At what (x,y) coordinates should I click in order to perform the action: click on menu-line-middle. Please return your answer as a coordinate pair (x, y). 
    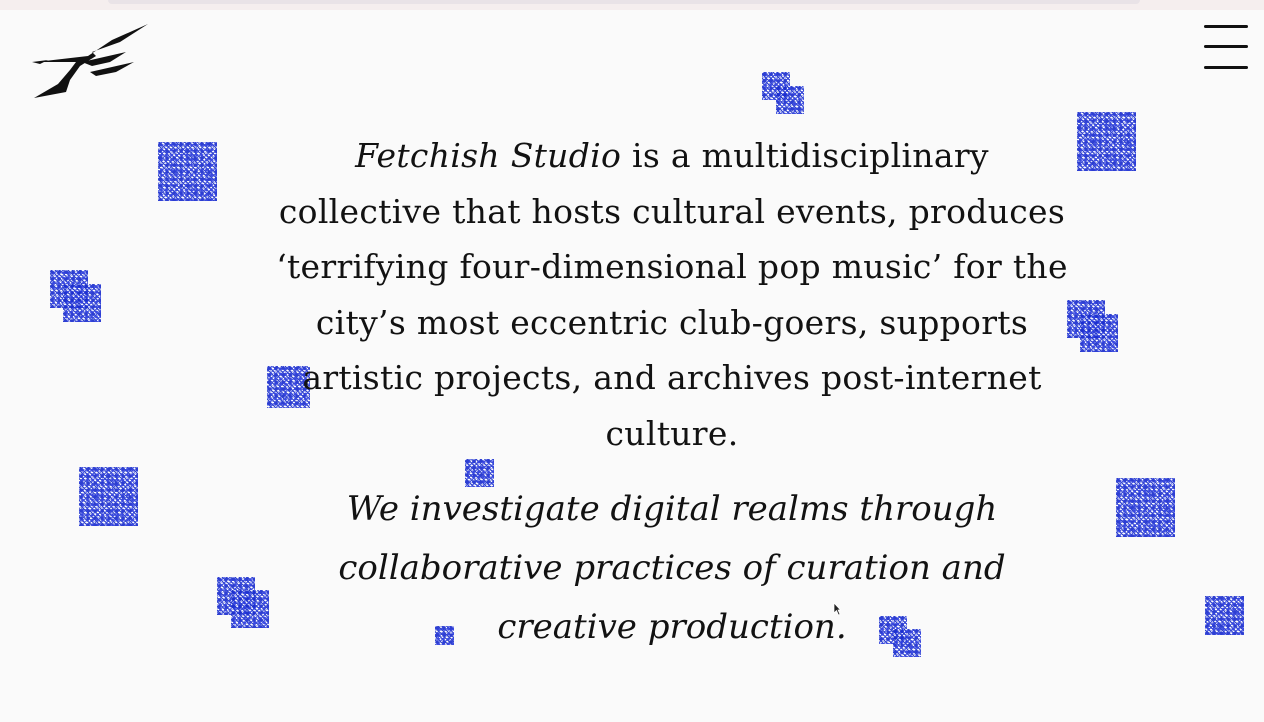
    Looking at the image, I should click on (1226, 46).